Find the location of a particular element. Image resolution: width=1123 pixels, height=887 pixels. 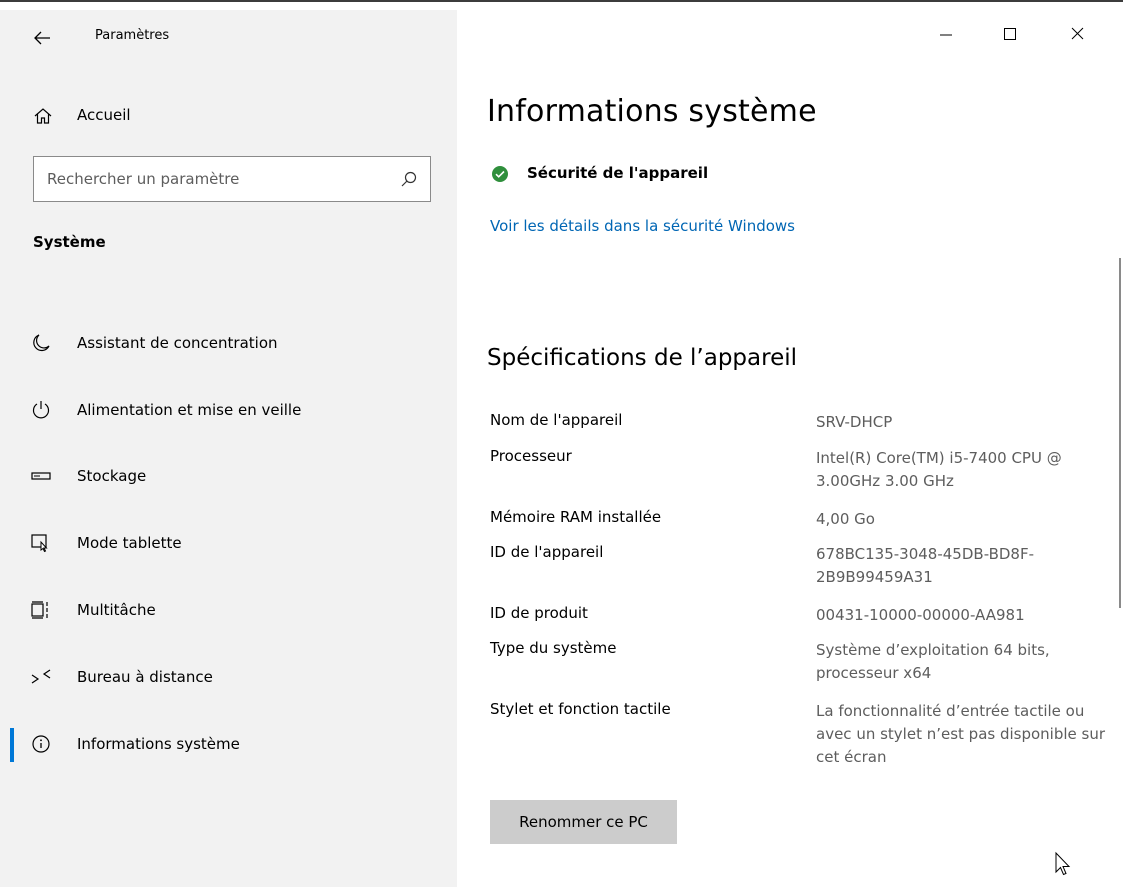

multitask-icon is located at coordinates (41, 610).